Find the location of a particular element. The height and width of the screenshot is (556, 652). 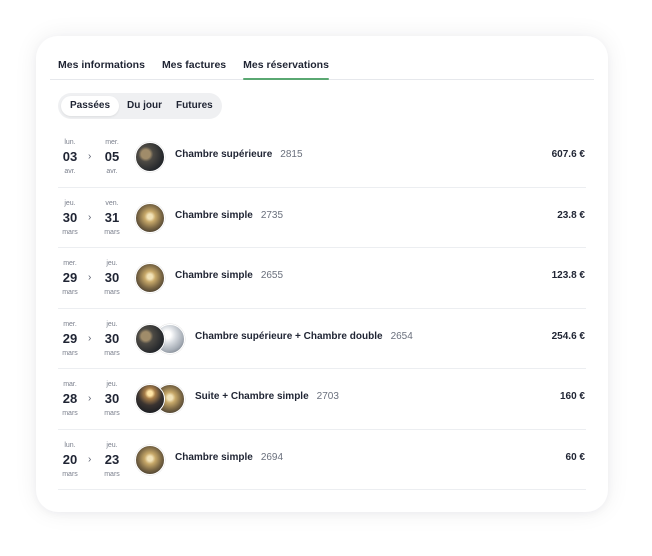

room-name: Suite + Chambre simple 2703 is located at coordinates (267, 396).